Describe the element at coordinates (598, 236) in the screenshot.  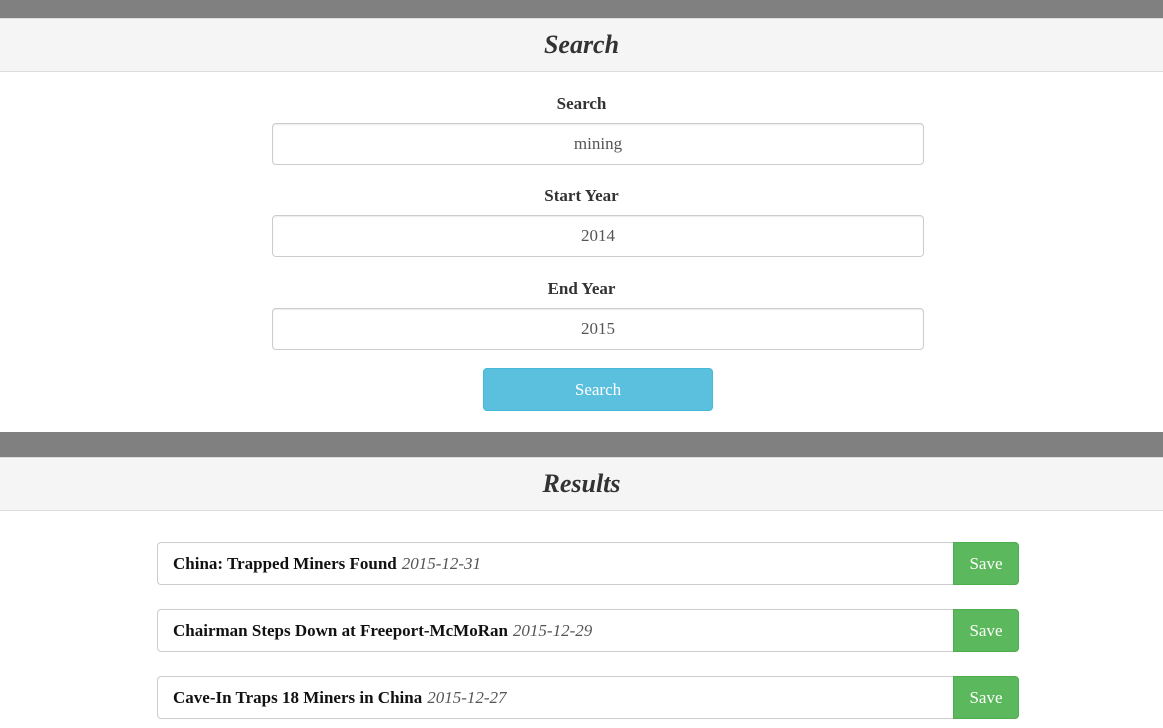
I see `start-year-input` at that location.